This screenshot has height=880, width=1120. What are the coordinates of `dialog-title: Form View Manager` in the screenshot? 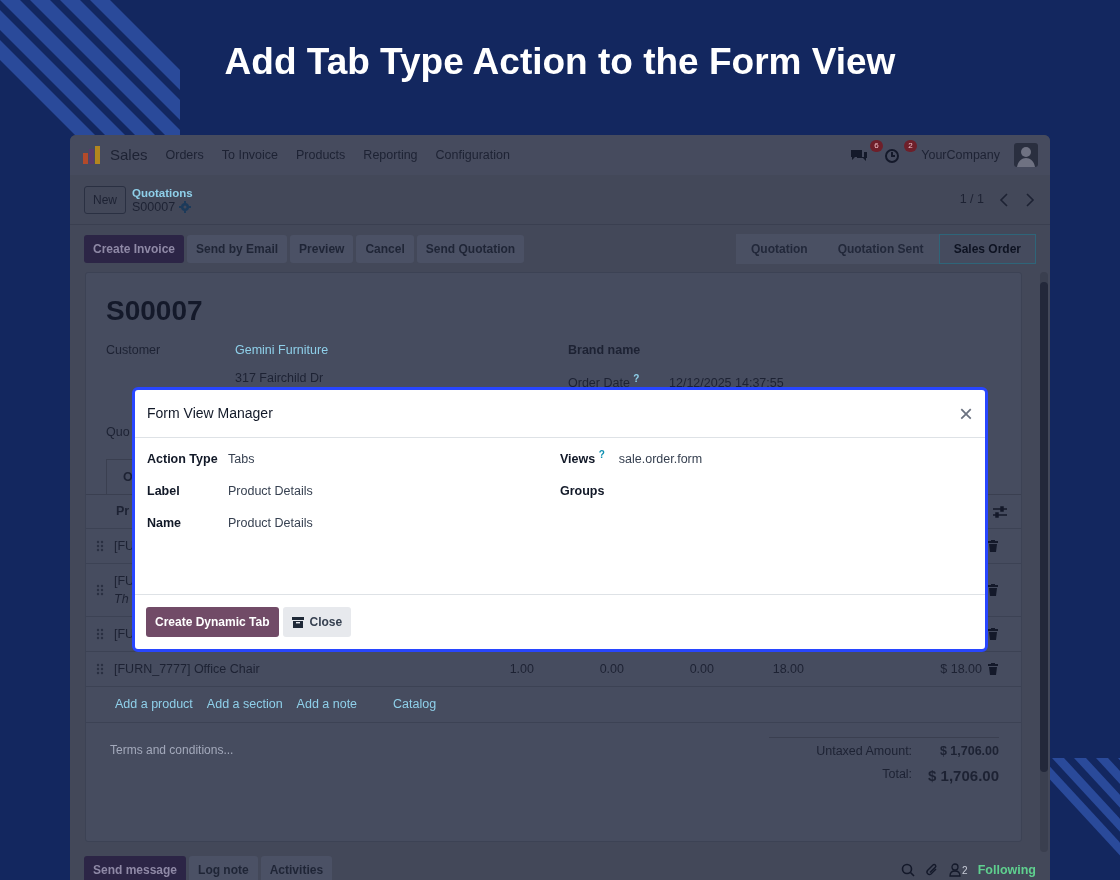 It's located at (210, 413).